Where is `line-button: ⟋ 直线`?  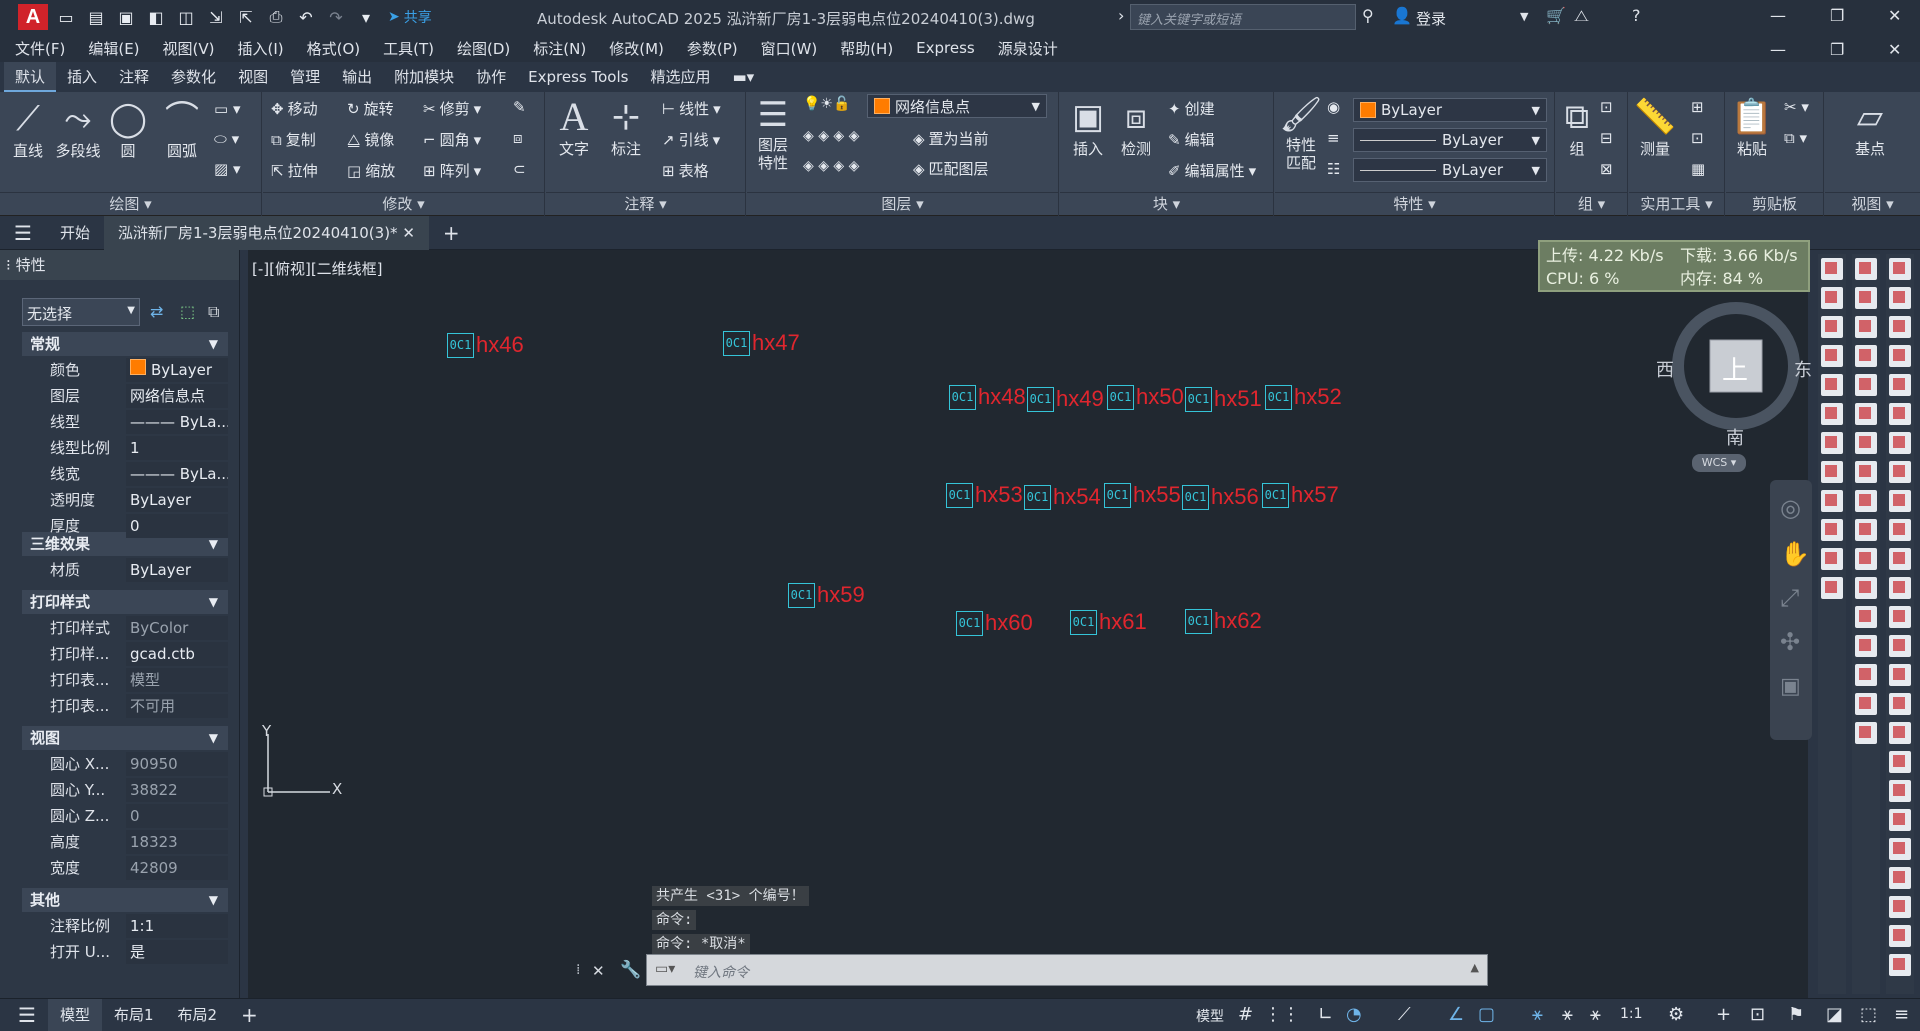
line-button: ⟋ 直线 is located at coordinates (28, 129).